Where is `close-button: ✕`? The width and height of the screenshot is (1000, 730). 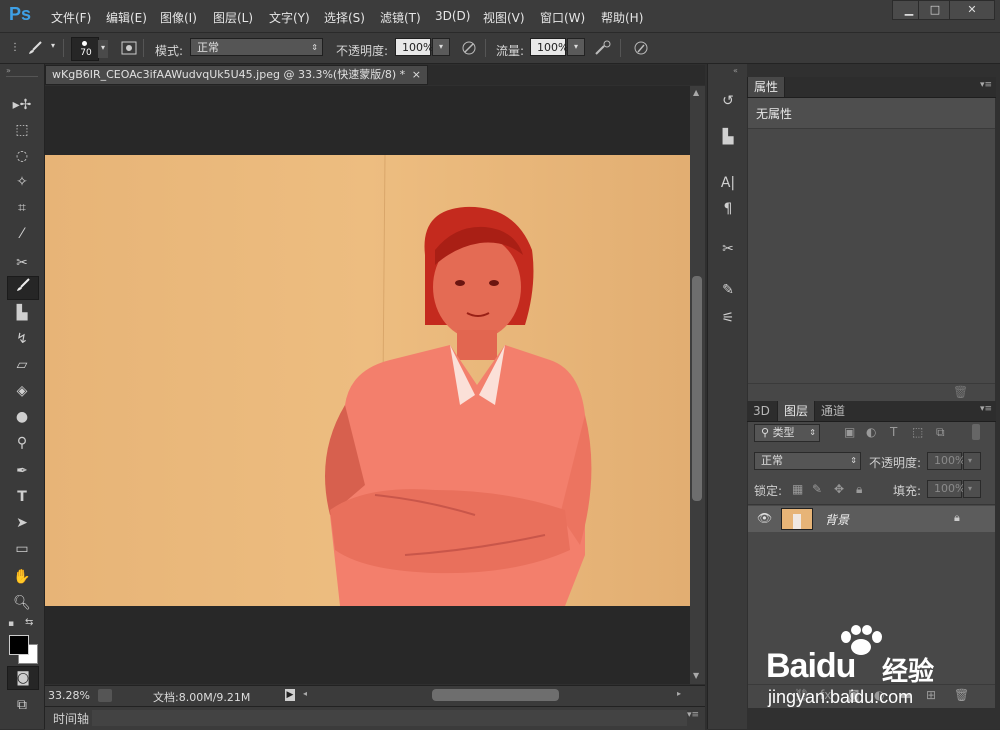
close-button: ✕ is located at coordinates (972, 10).